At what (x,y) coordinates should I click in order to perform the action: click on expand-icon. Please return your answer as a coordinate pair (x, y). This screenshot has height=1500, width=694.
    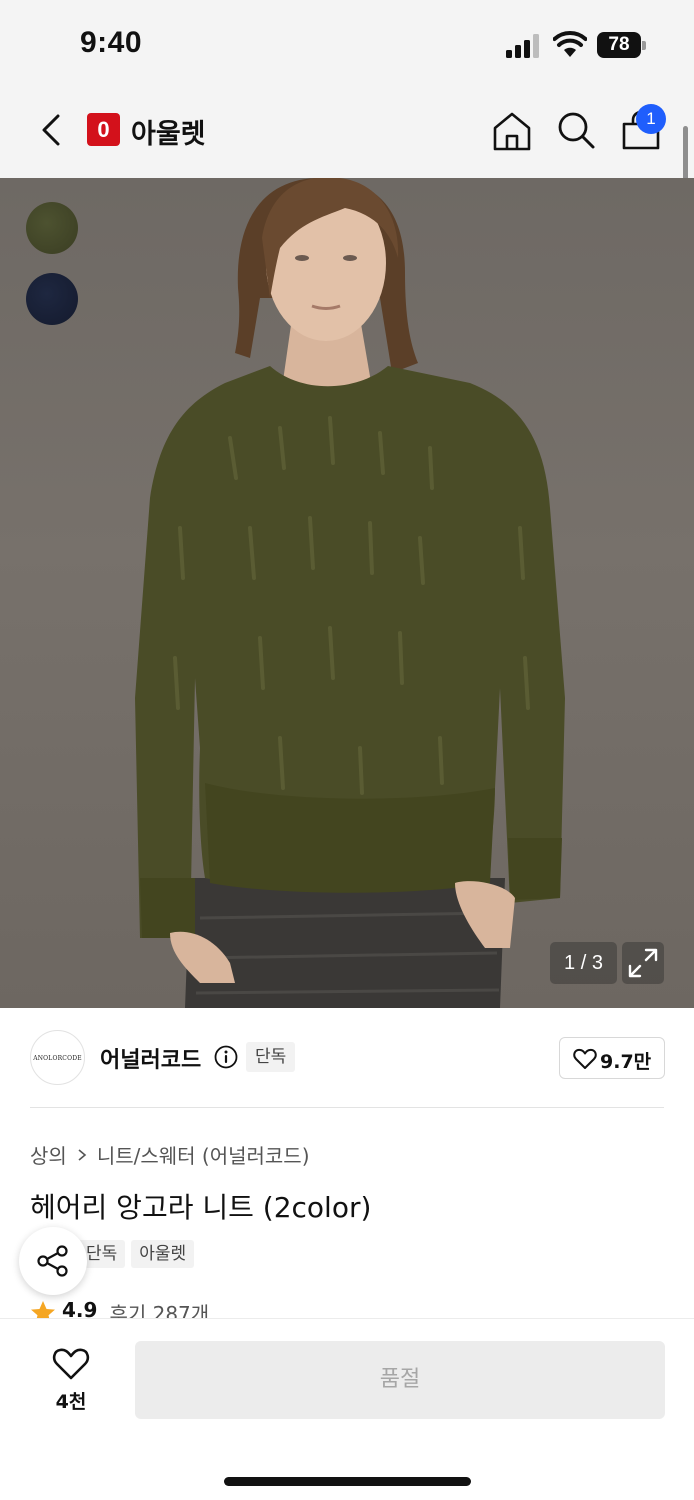
    Looking at the image, I should click on (643, 963).